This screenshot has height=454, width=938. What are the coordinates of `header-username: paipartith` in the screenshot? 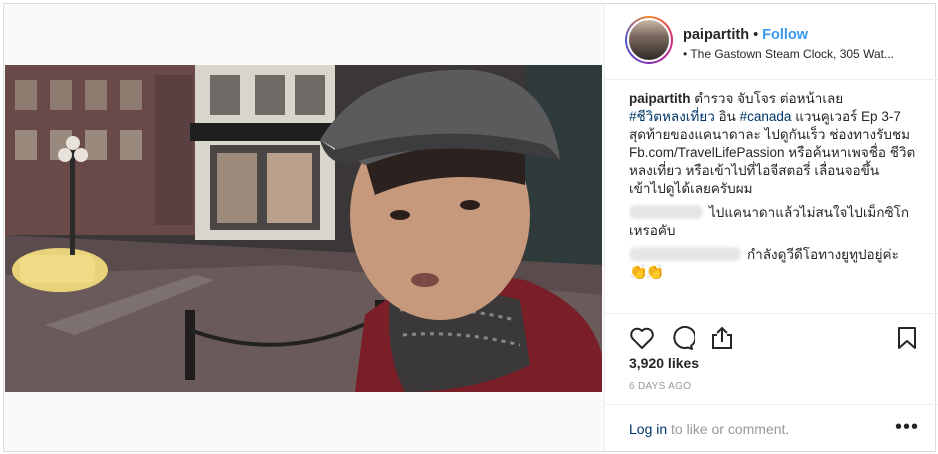 It's located at (716, 35).